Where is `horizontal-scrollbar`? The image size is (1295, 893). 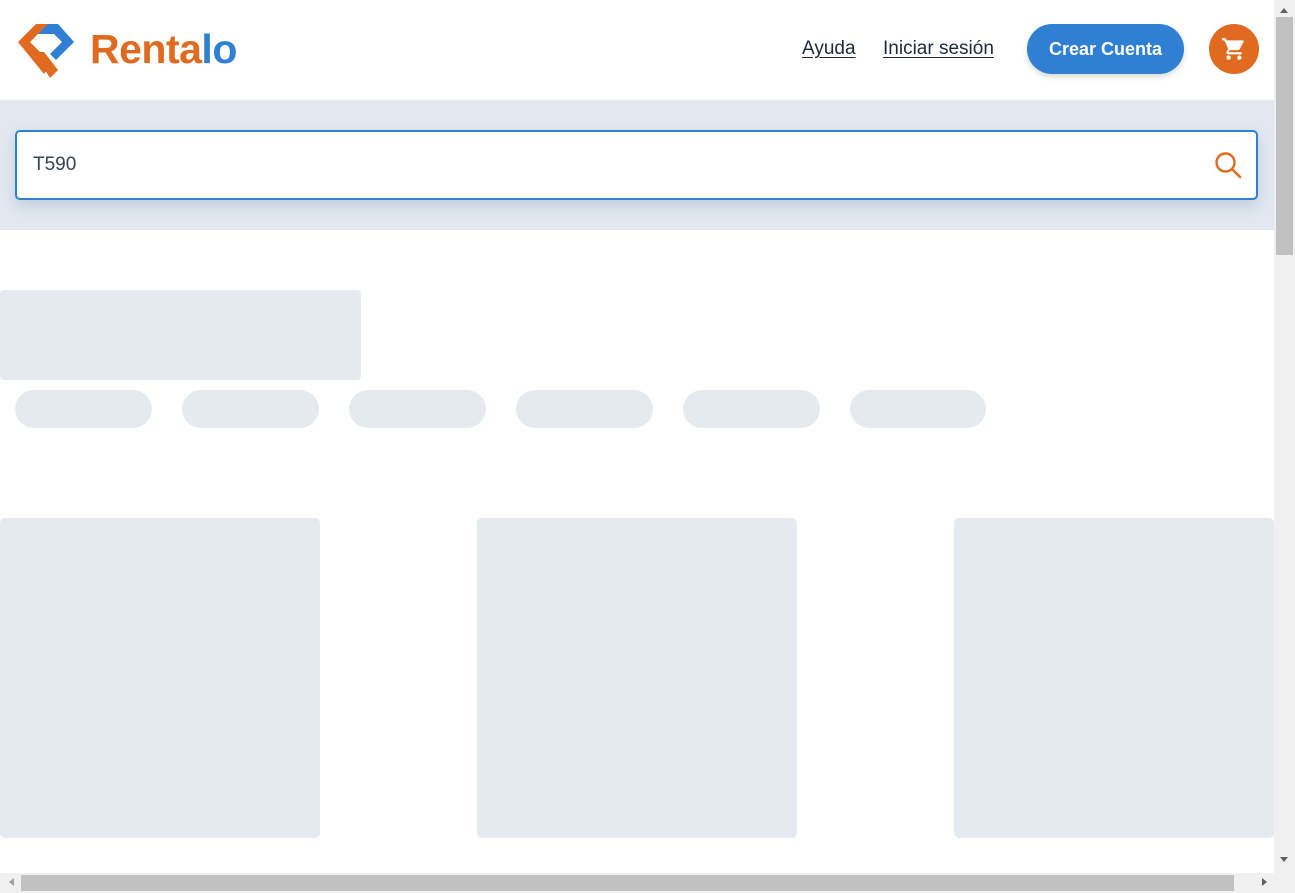 horizontal-scrollbar is located at coordinates (637, 883).